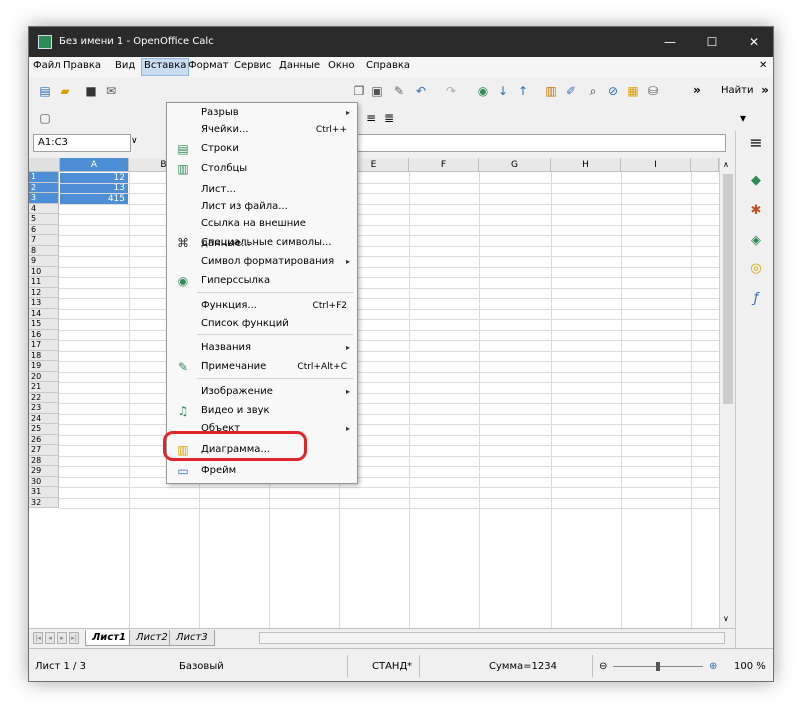  I want to click on sidebar-menu-icon: ≡, so click(756, 143).